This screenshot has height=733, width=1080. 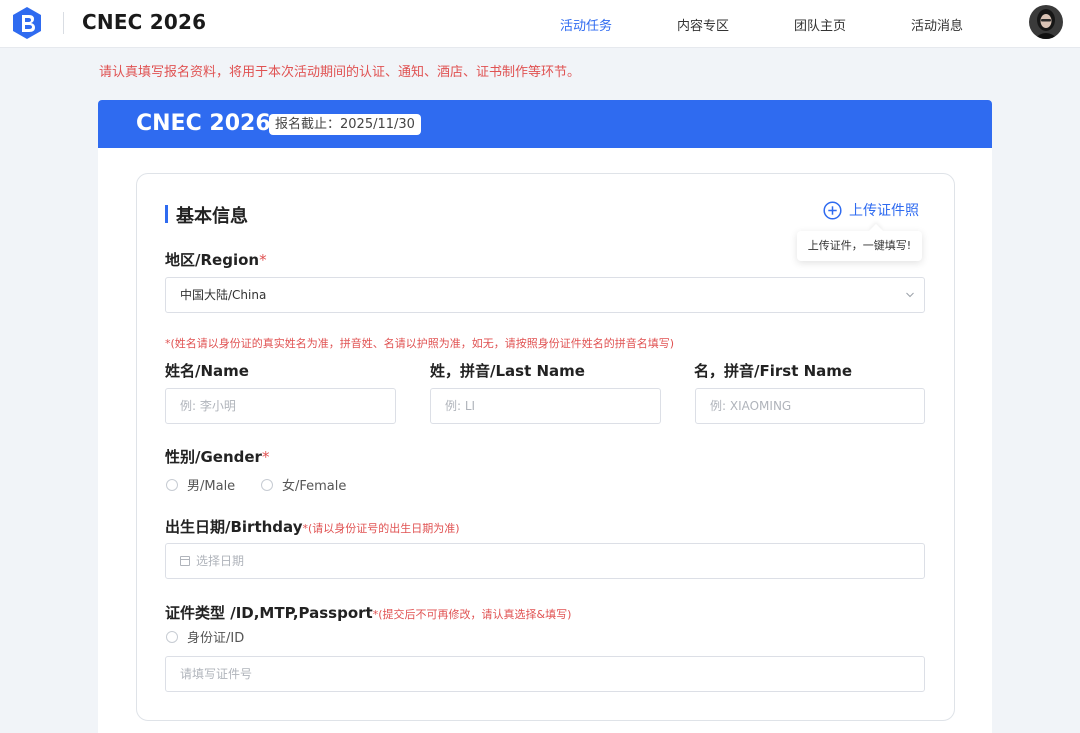 What do you see at coordinates (832, 210) in the screenshot?
I see `plus-circle-icon` at bounding box center [832, 210].